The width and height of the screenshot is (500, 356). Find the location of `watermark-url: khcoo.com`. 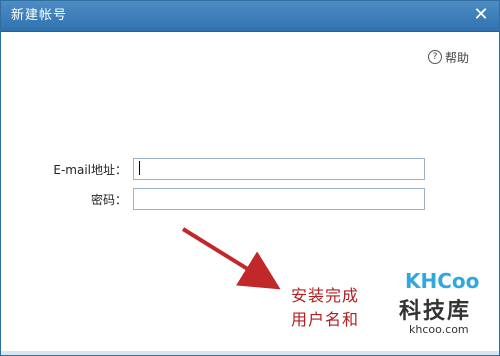

watermark-url: khcoo.com is located at coordinates (439, 329).